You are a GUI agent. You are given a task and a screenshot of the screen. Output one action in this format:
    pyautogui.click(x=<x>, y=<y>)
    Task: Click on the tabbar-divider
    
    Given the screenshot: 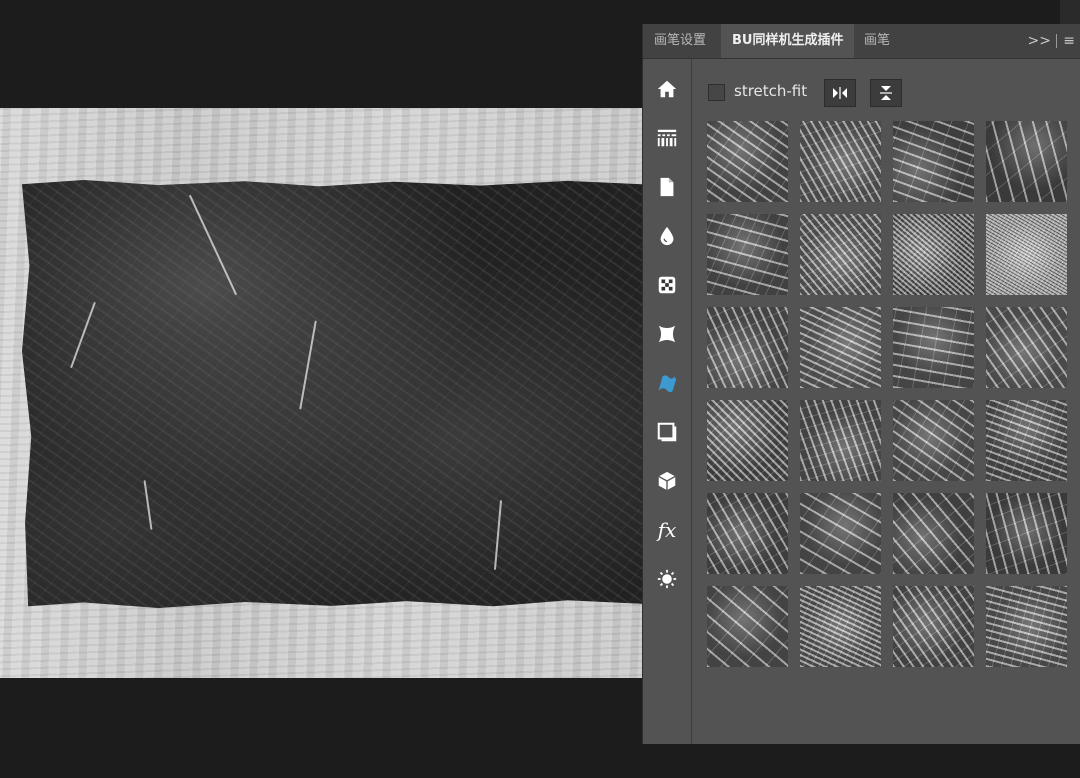 What is the action you would take?
    pyautogui.click(x=1056, y=41)
    